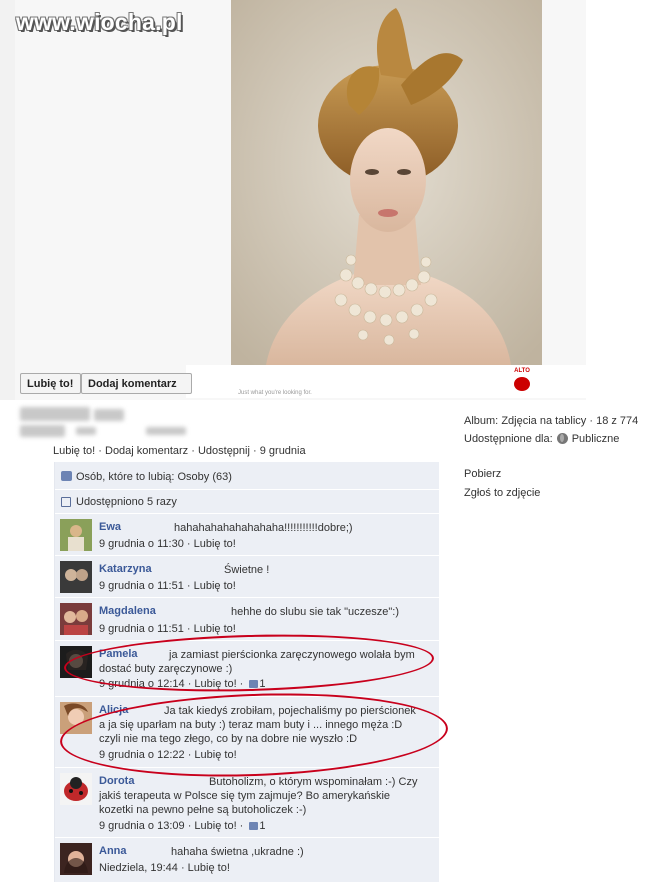 The image size is (671, 882). I want to click on left-strip, so click(7, 200).